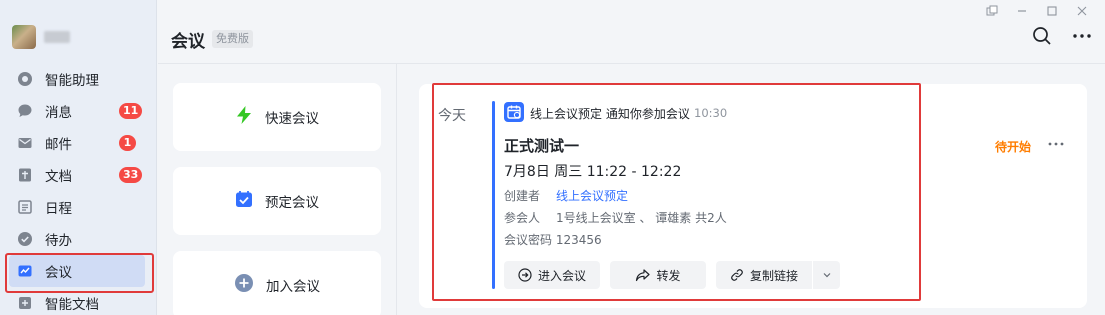  I want to click on quick-meeting-button: 快速会议, so click(277, 117).